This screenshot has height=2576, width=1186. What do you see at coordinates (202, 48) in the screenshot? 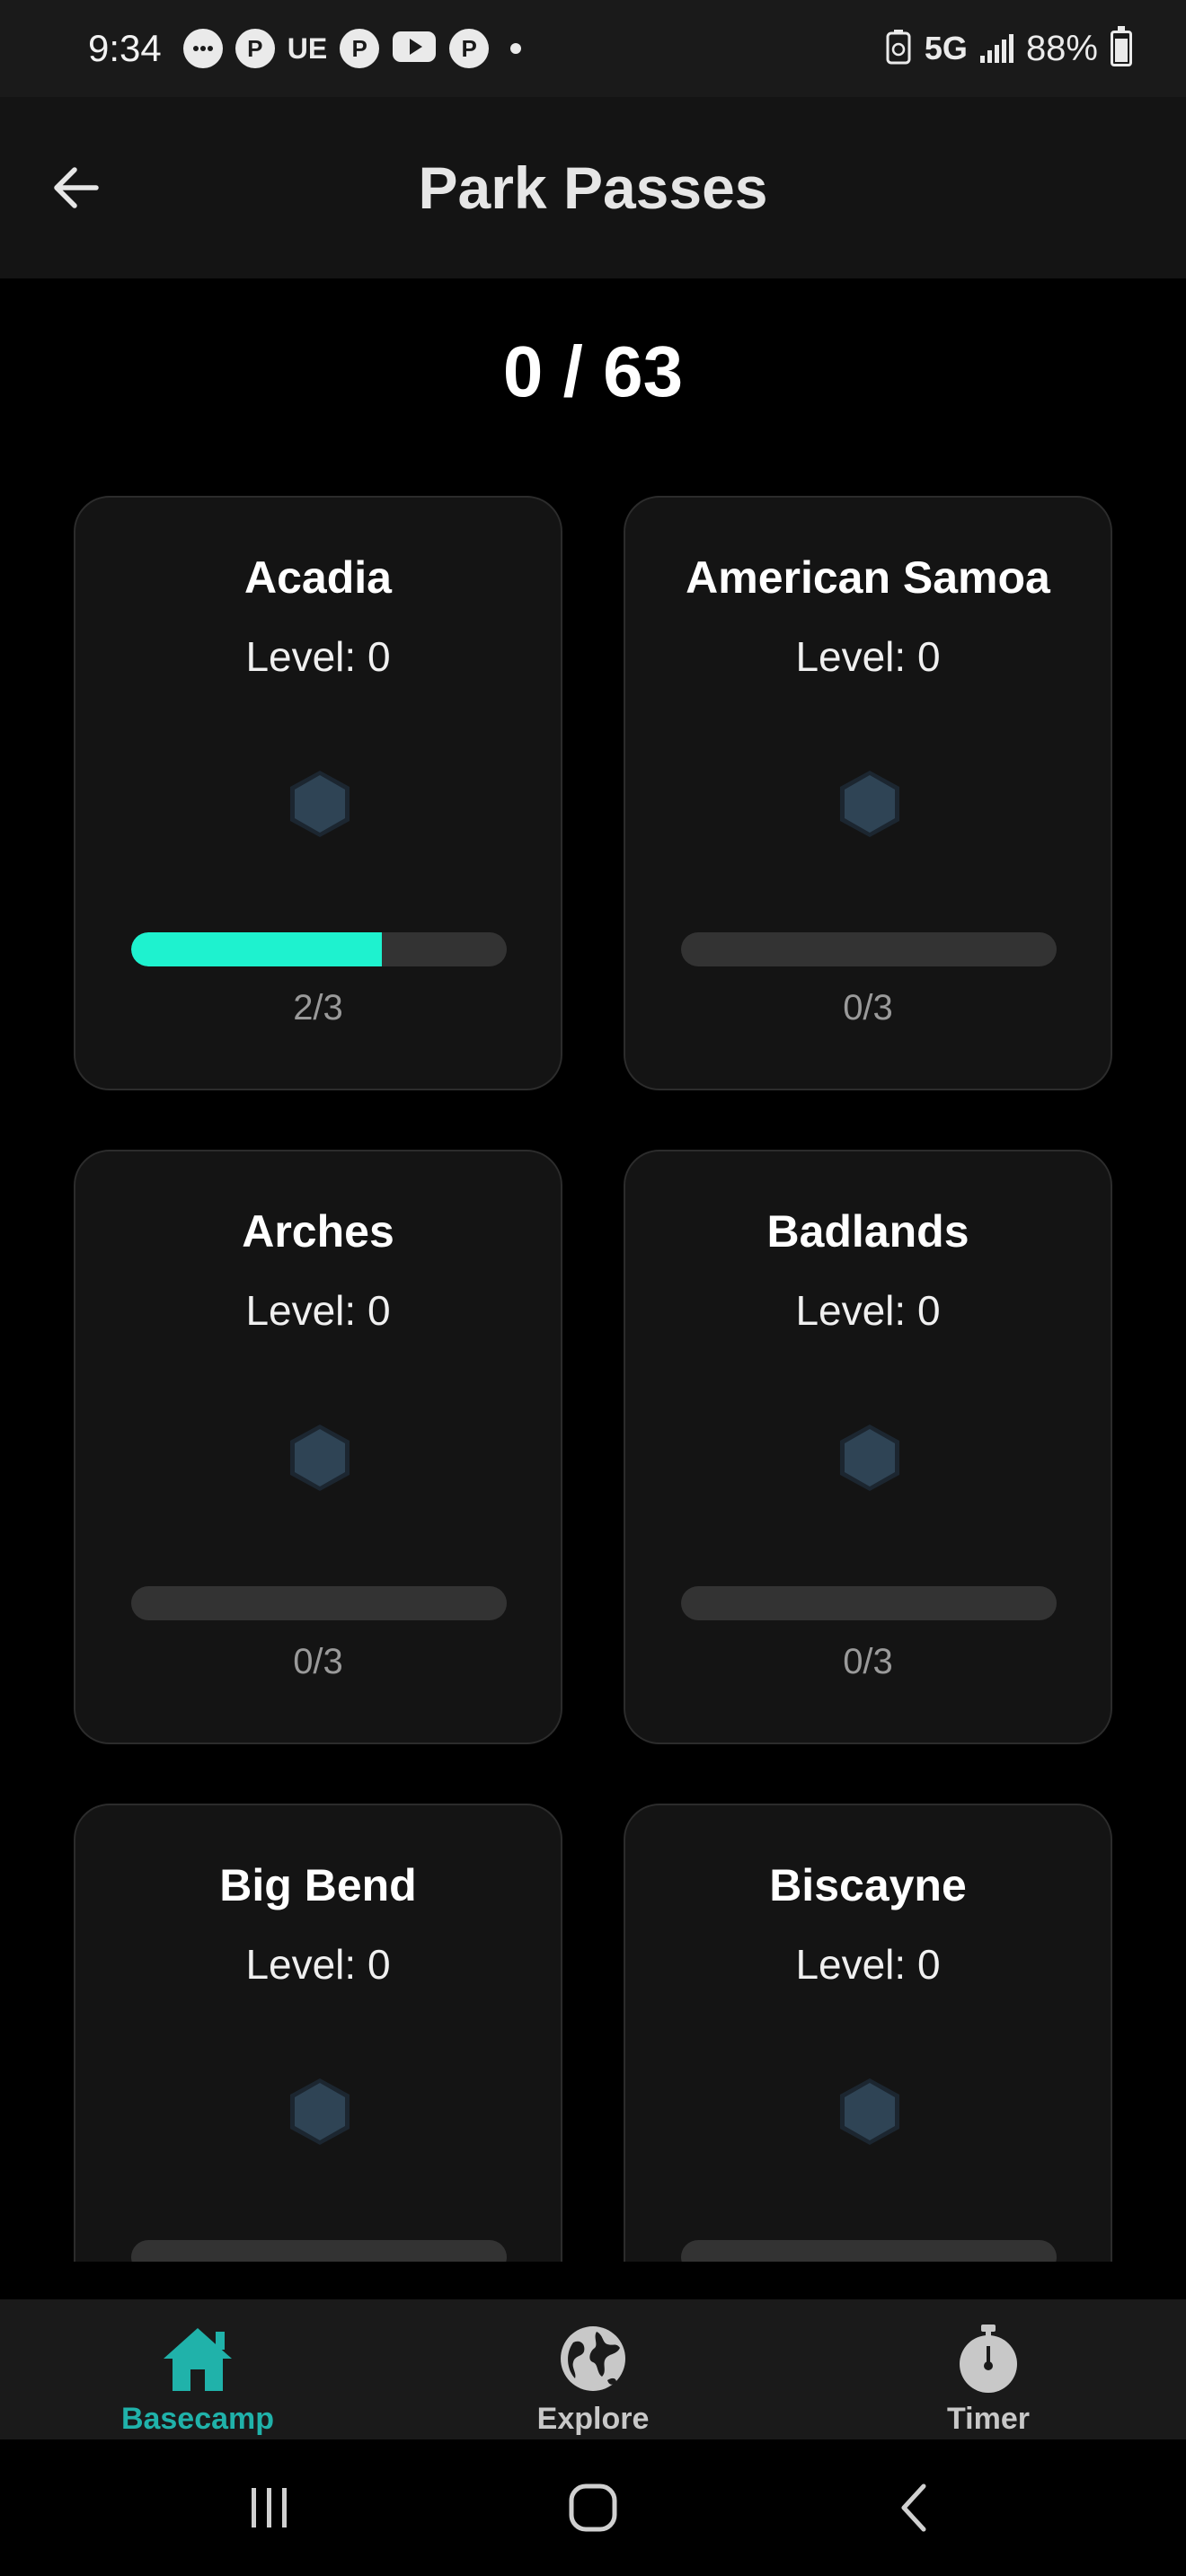
I see `chat-icon` at bounding box center [202, 48].